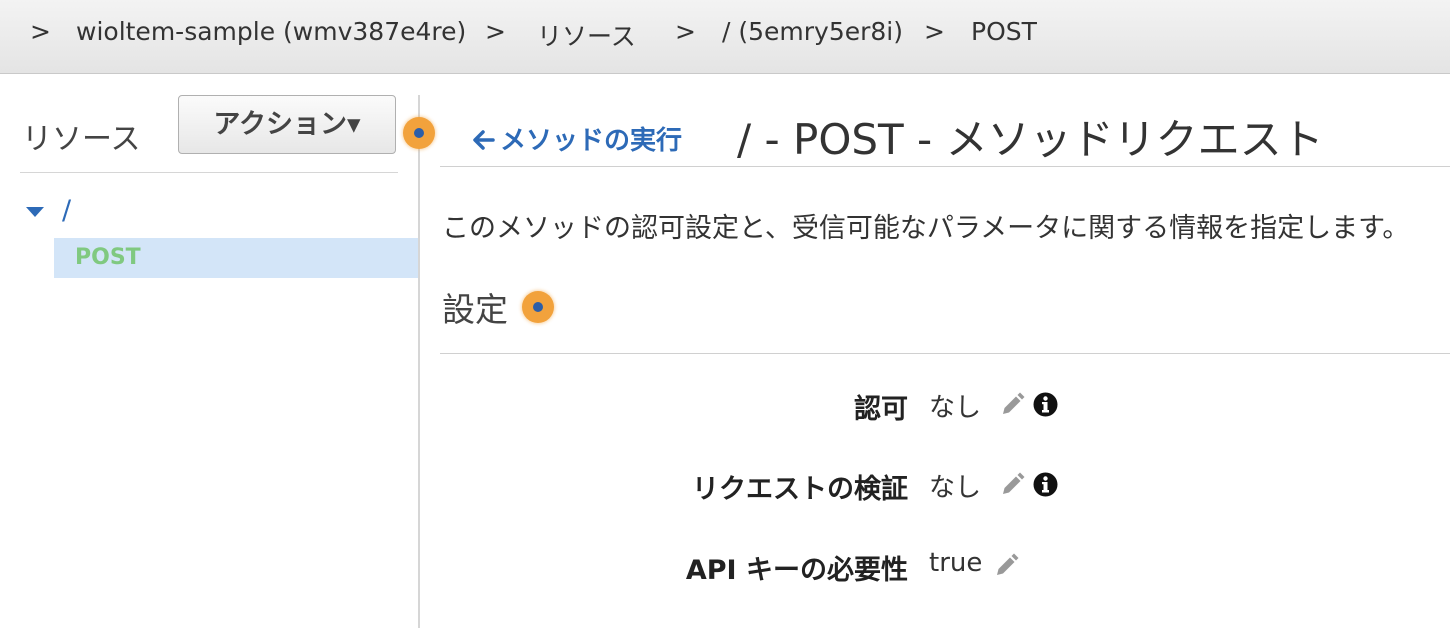 The image size is (1450, 628). What do you see at coordinates (209, 172) in the screenshot?
I see `sidebar-divider` at bounding box center [209, 172].